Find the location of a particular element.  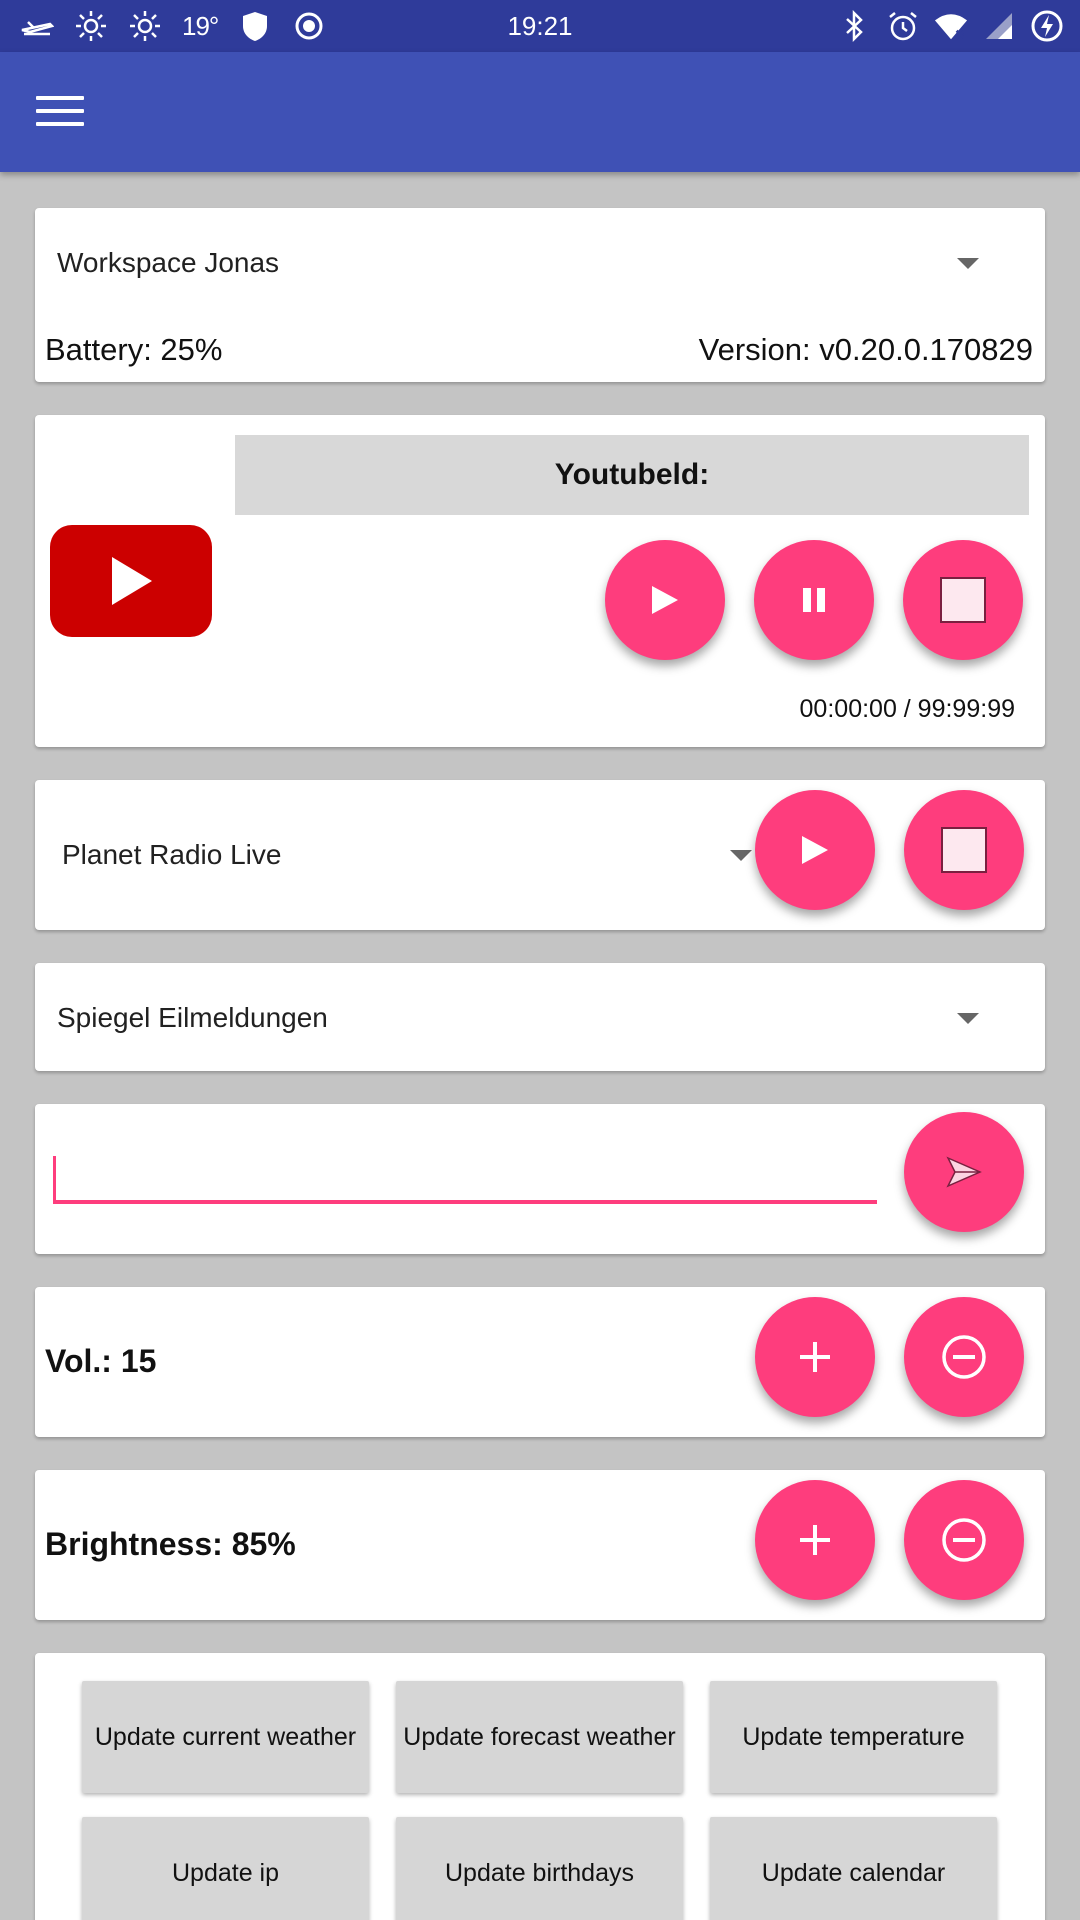

news-selected: Spiegel Eilmeldungen is located at coordinates (192, 1017).